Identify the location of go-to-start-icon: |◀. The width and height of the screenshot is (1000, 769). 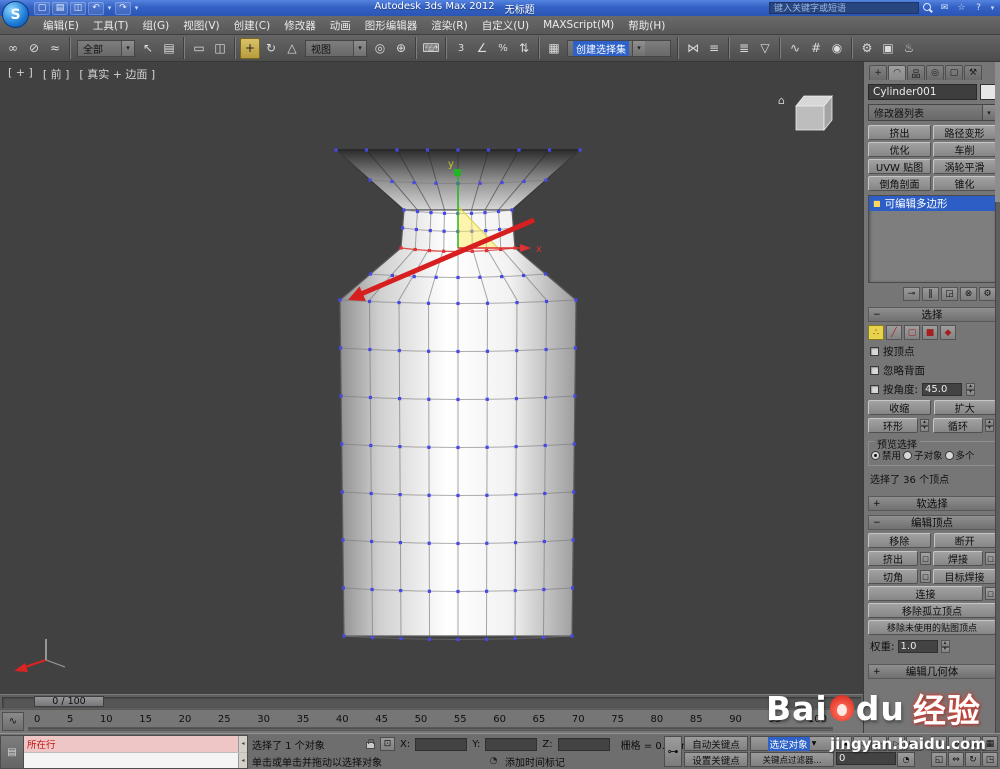
(844, 743).